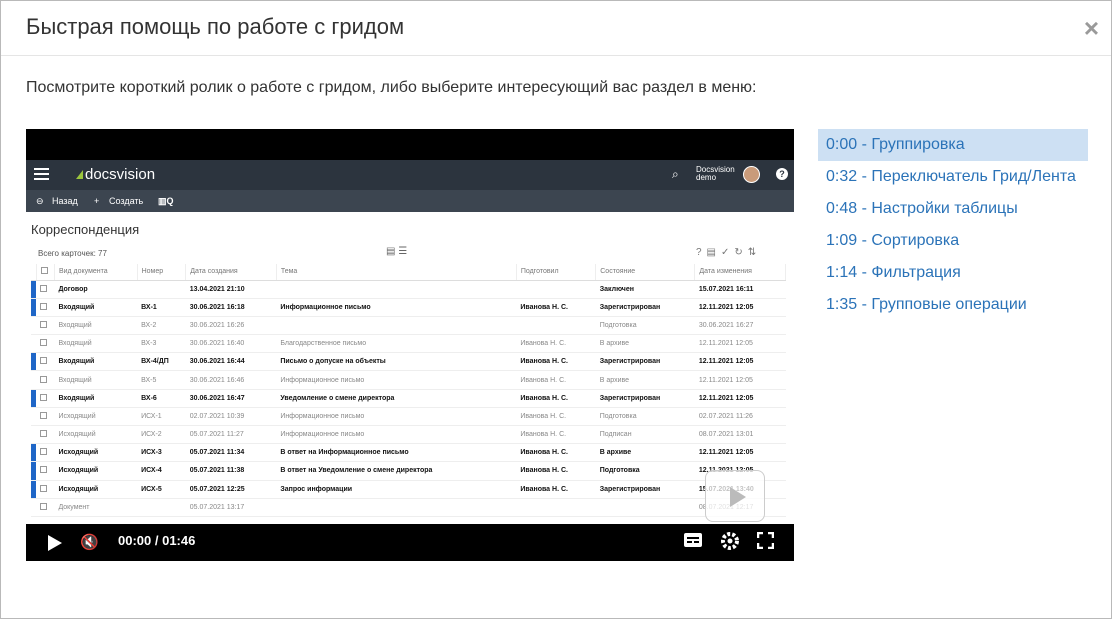  I want to click on captions-icon, so click(693, 542).